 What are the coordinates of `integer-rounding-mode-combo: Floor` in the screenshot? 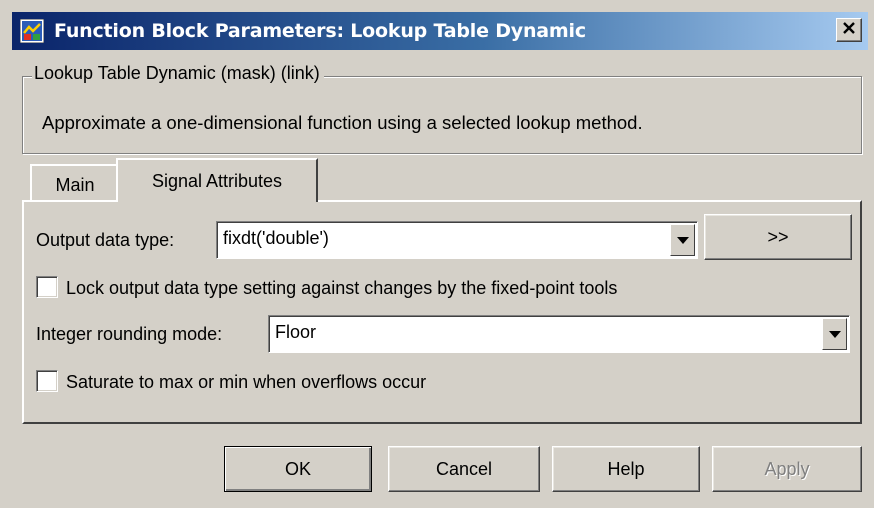 It's located at (559, 334).